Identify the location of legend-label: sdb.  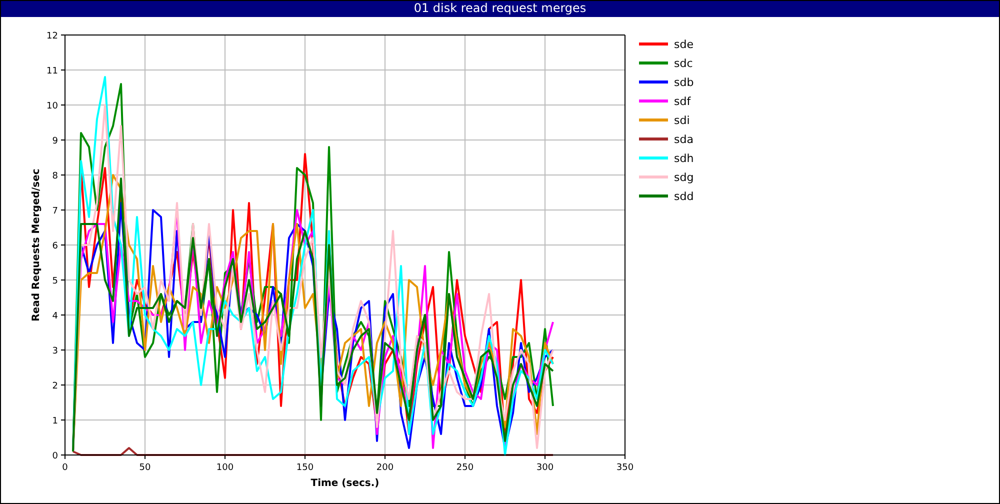
(684, 82).